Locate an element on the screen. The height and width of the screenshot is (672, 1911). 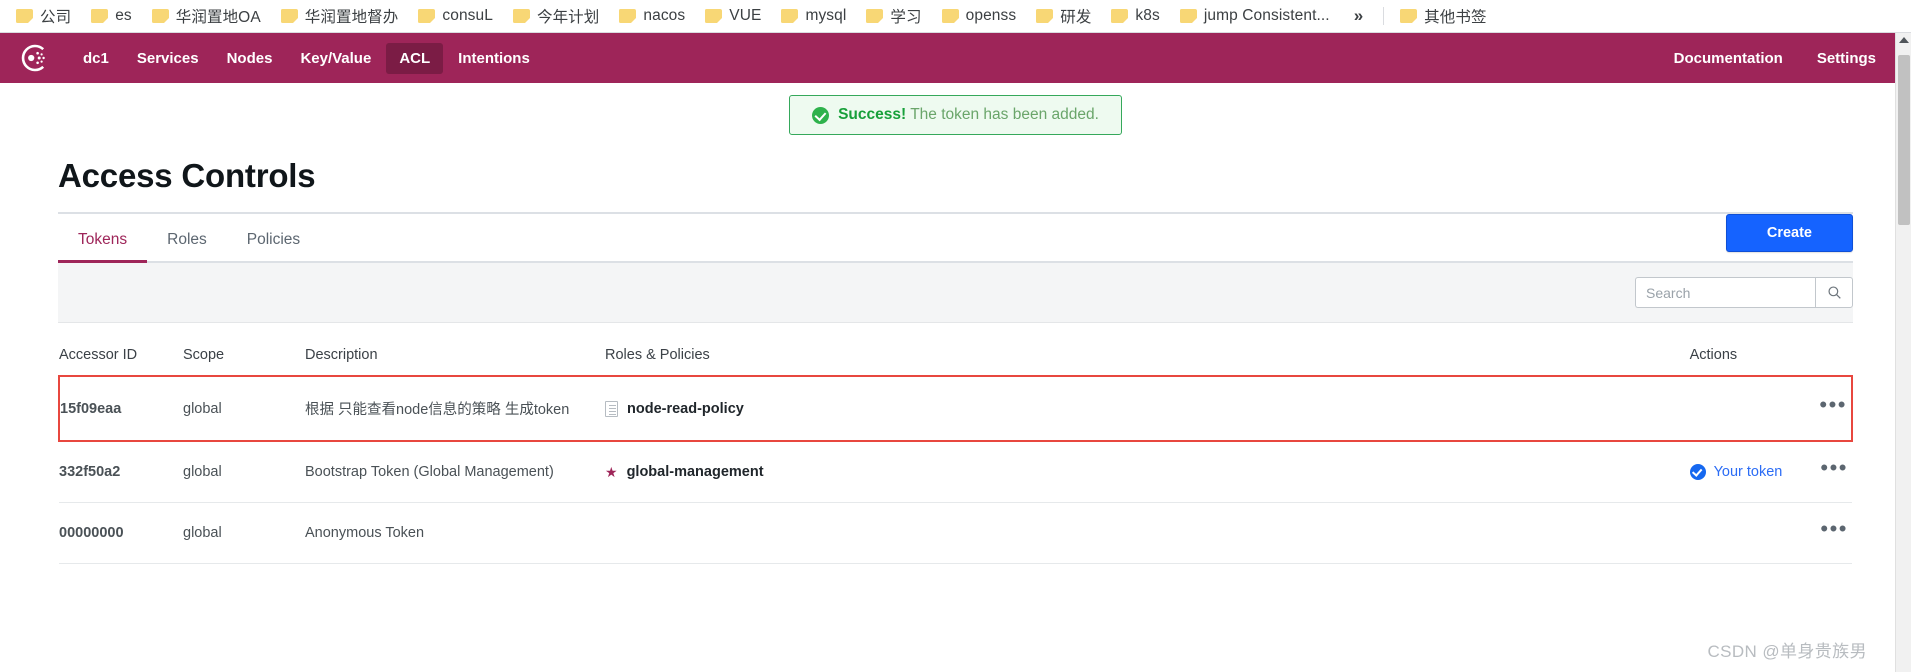
cell-accessor-id: 332f50a2 is located at coordinates (121, 472).